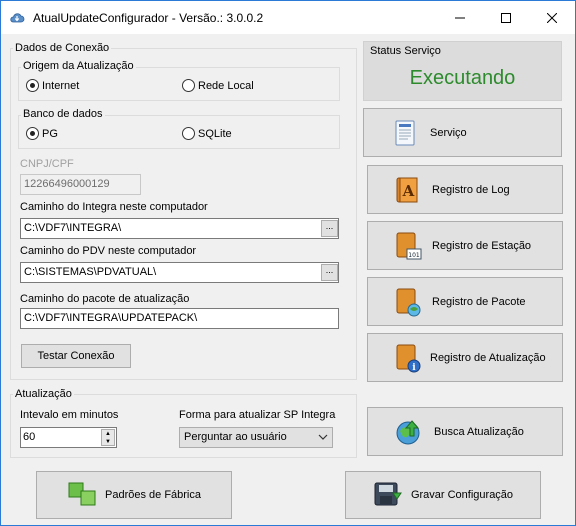  What do you see at coordinates (61, 85) in the screenshot?
I see `radio-internet-label: Internet` at bounding box center [61, 85].